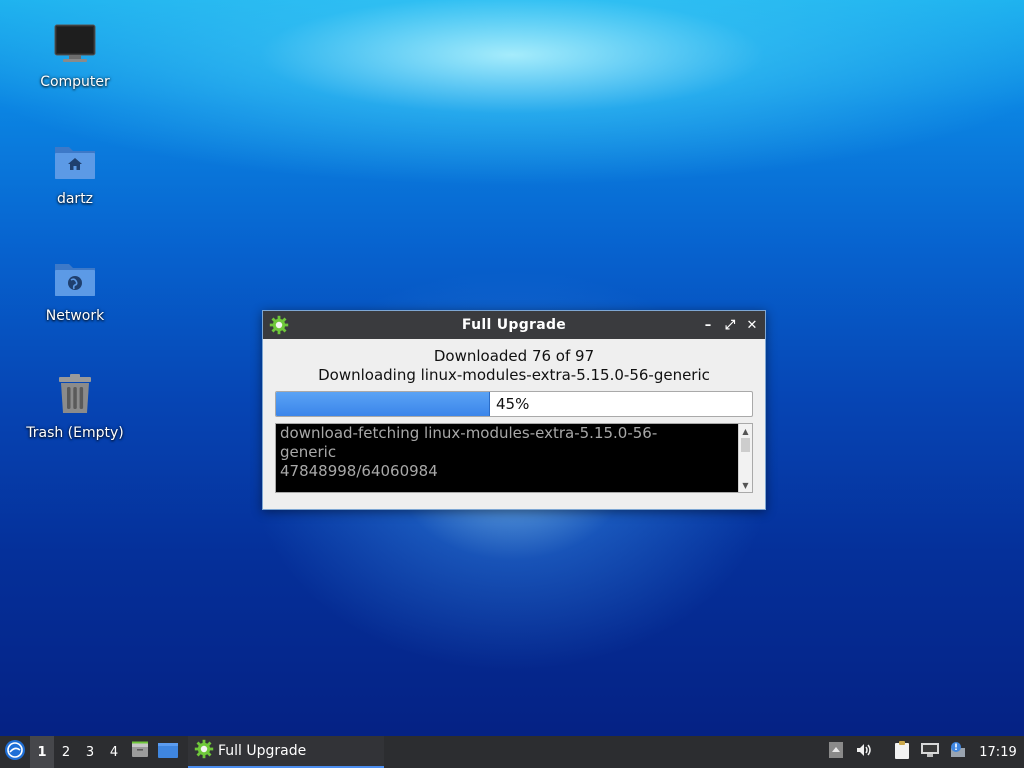 This screenshot has width=1024, height=768. I want to click on show-desktop-button, so click(168, 752).